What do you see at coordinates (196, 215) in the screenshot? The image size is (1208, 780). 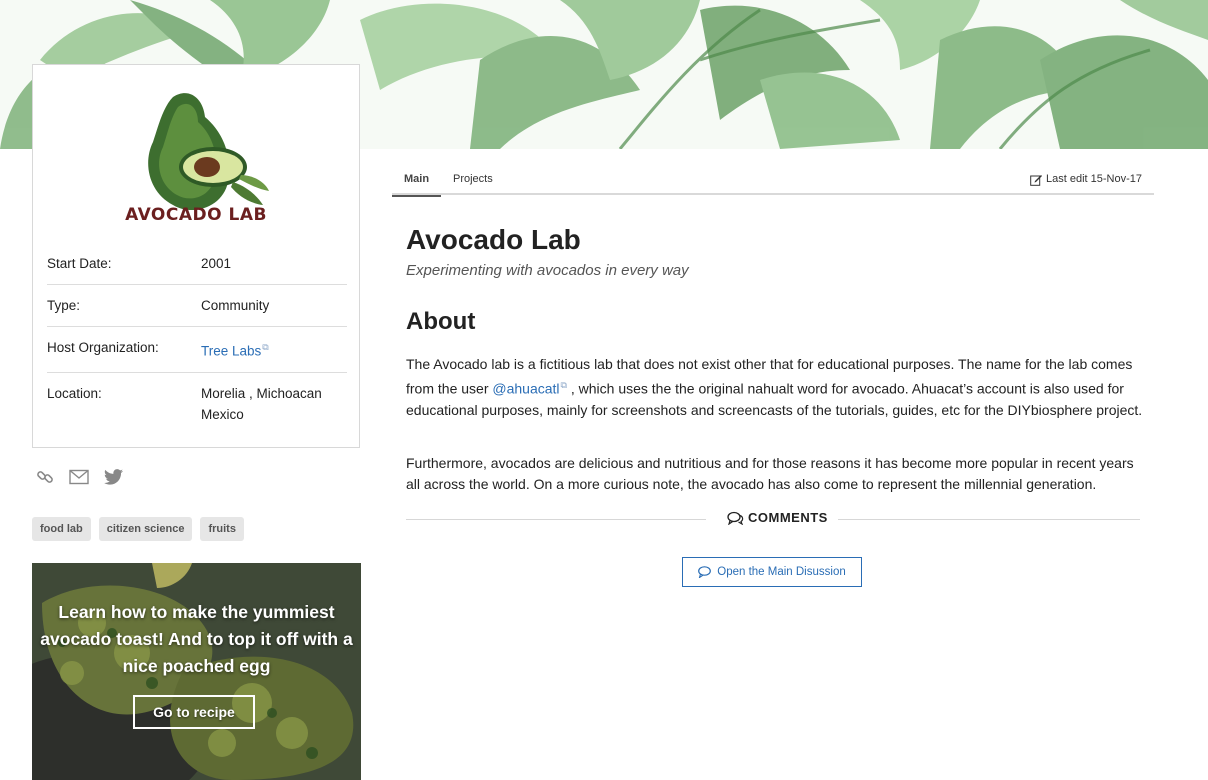 I see `logo-text: AVOCADO LAB` at bounding box center [196, 215].